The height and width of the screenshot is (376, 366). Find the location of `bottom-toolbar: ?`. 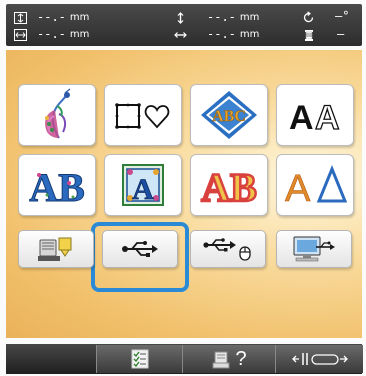

bottom-toolbar: ? is located at coordinates (184, 359).